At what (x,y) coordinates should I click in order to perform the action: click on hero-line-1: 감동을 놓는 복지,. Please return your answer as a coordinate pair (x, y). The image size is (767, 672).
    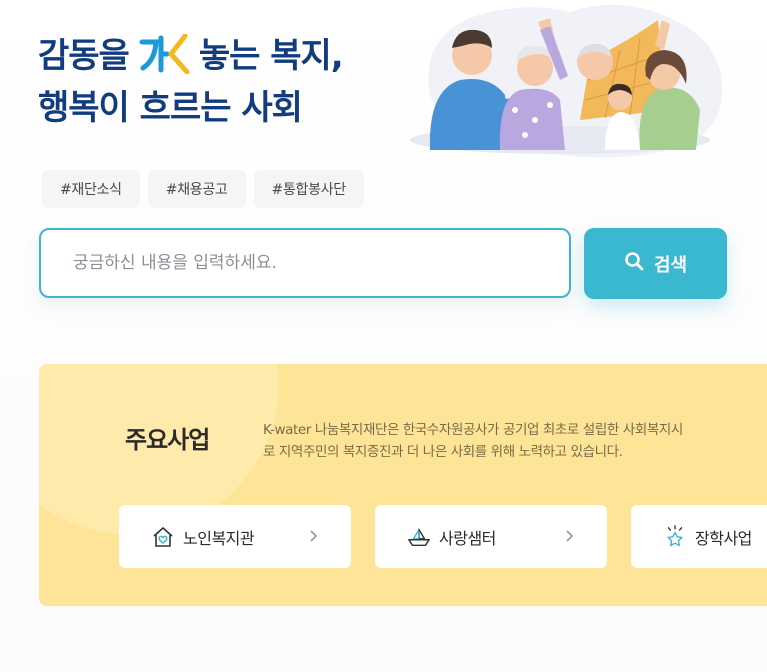
    Looking at the image, I should click on (191, 56).